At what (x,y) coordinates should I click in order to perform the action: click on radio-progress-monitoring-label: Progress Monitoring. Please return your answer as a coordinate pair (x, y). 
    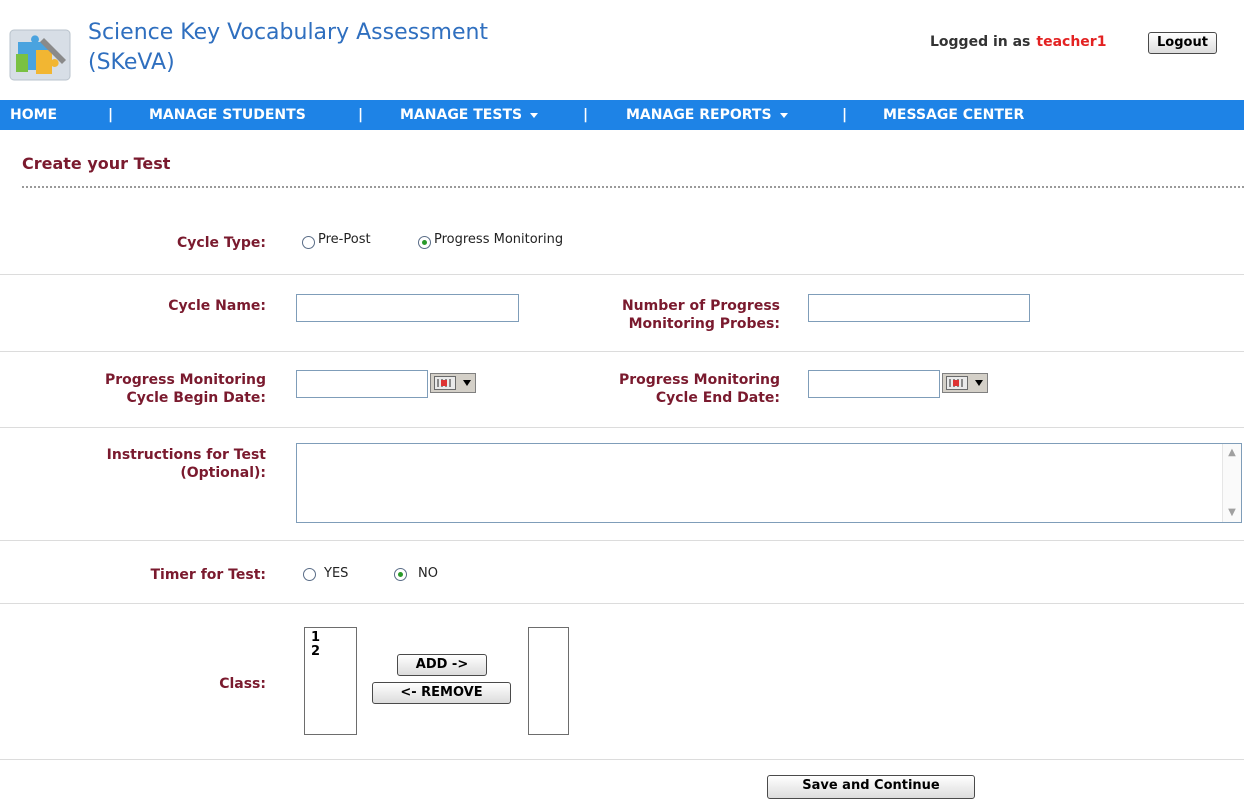
    Looking at the image, I should click on (499, 239).